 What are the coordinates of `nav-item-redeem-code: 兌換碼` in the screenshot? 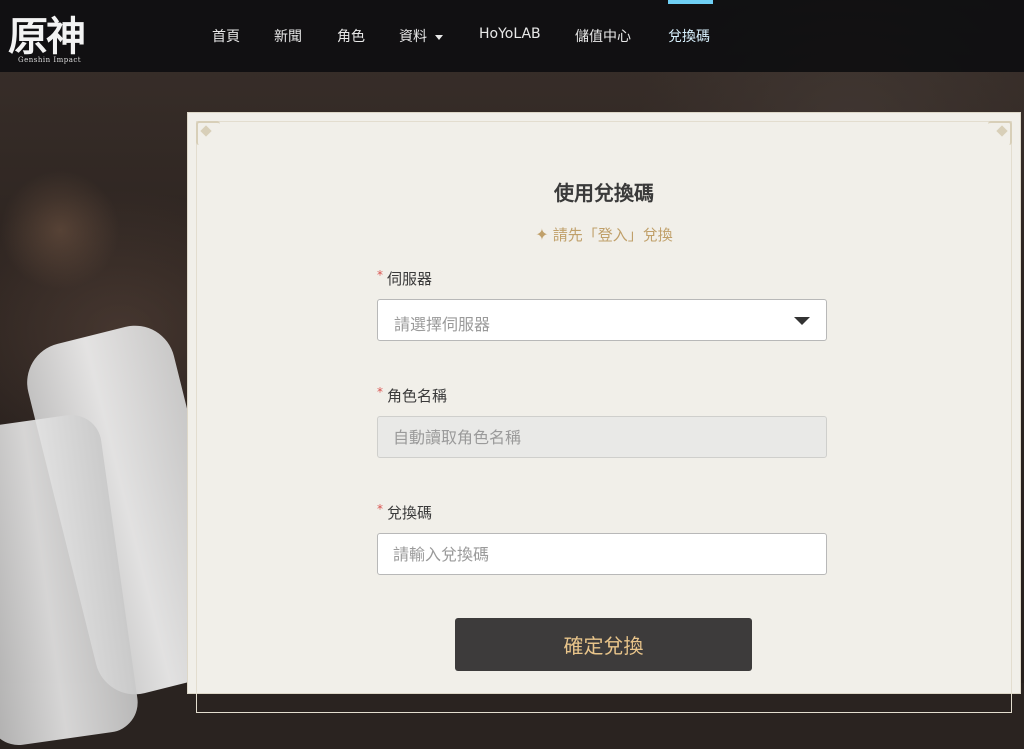 It's located at (689, 36).